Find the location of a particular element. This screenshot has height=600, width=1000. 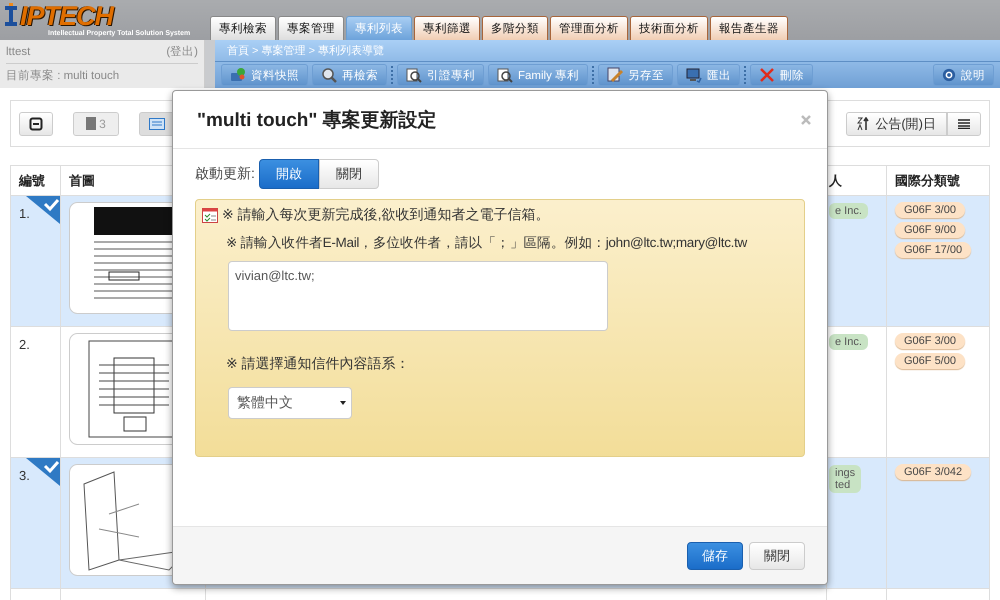

nav-tab: 專案管理 is located at coordinates (311, 28).